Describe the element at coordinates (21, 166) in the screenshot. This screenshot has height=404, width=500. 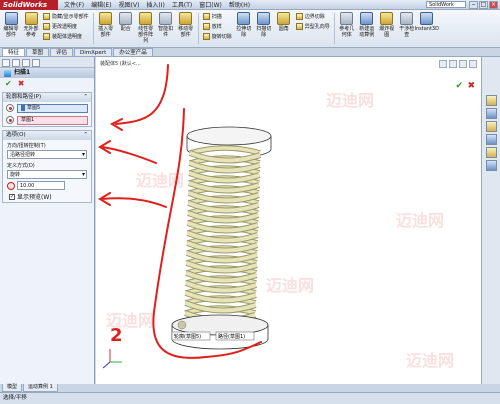
I see `define-by-label: 定义方式(D)` at that location.